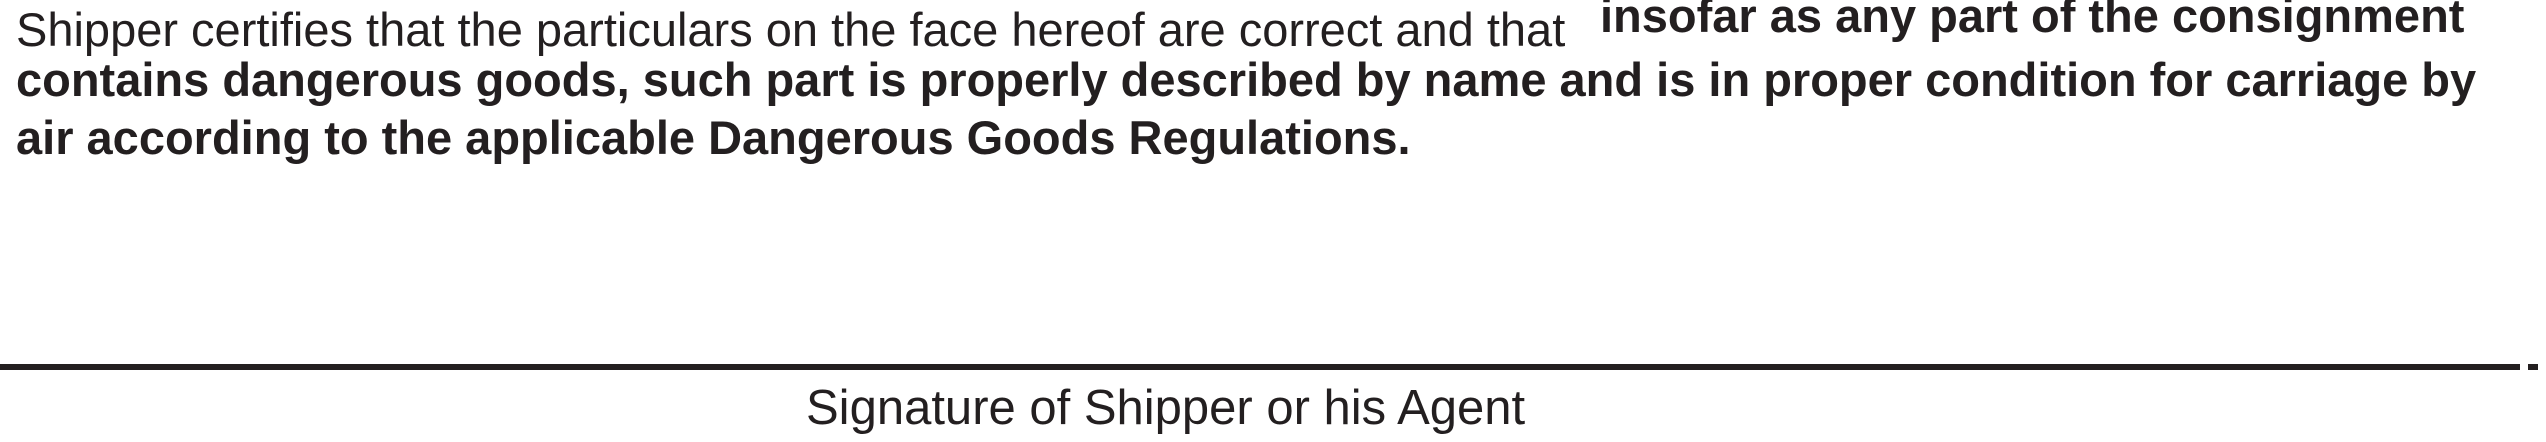 The height and width of the screenshot is (442, 2546). What do you see at coordinates (2533, 367) in the screenshot?
I see `signature-line-end-mark` at bounding box center [2533, 367].